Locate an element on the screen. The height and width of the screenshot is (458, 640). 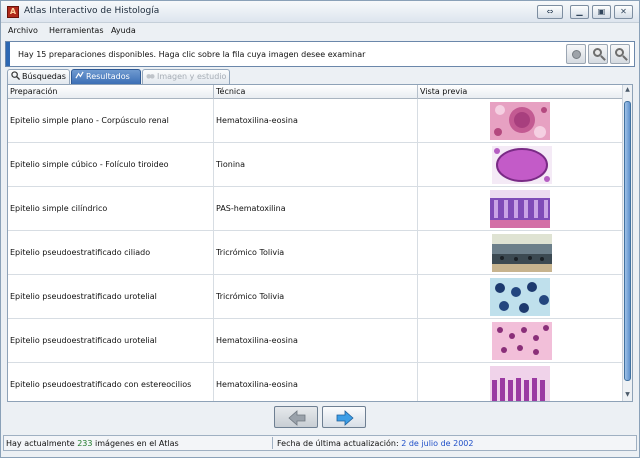
arrow-right-icon is located at coordinates (345, 418).